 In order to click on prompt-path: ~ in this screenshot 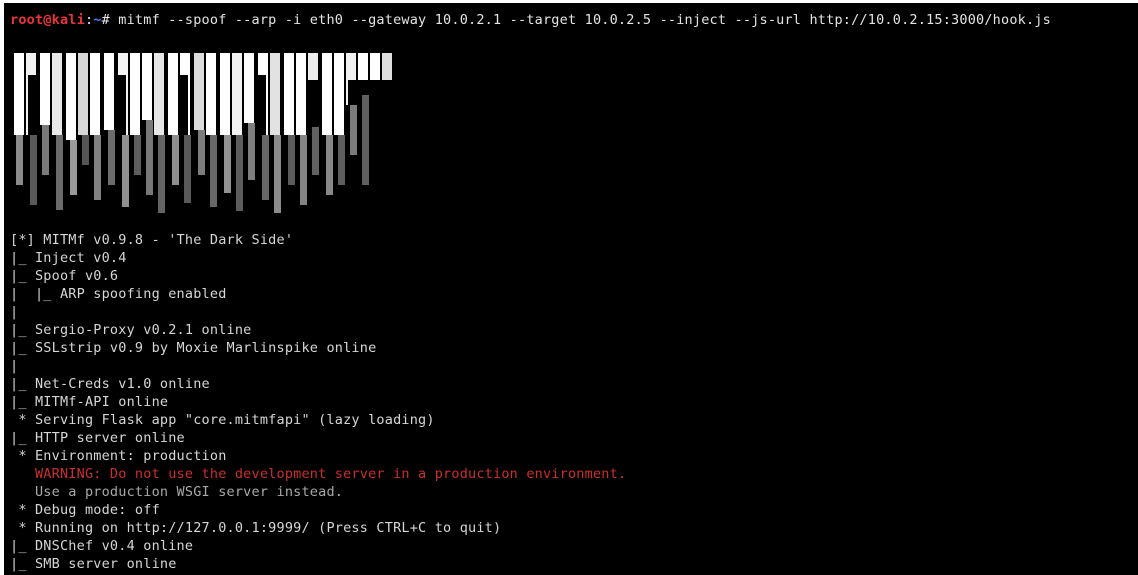, I will do `click(97, 20)`.